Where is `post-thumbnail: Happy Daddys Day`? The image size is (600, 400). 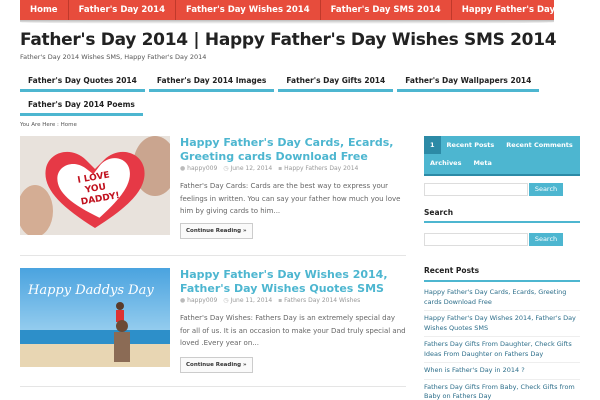
post-thumbnail: Happy Daddys Day is located at coordinates (95, 317).